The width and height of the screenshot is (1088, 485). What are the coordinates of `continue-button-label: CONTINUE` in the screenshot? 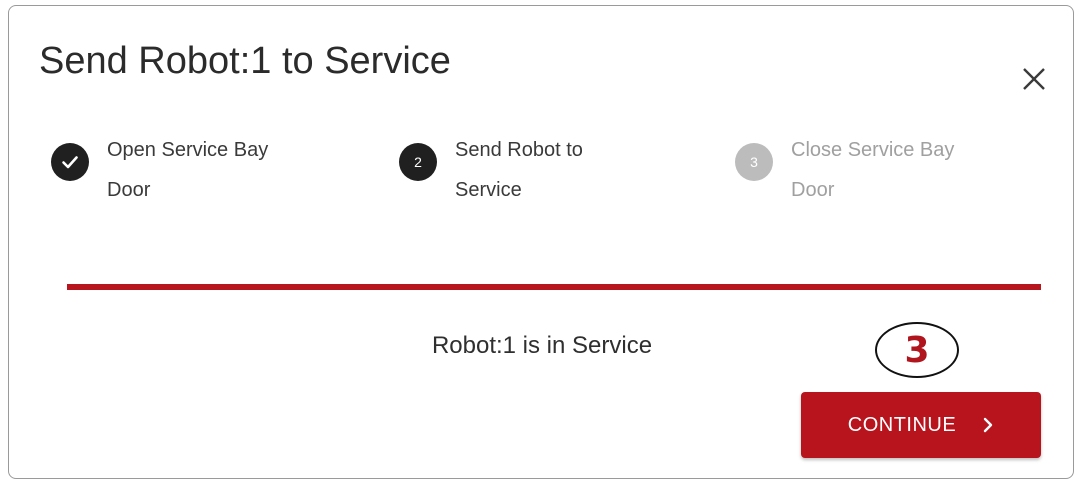 It's located at (902, 424).